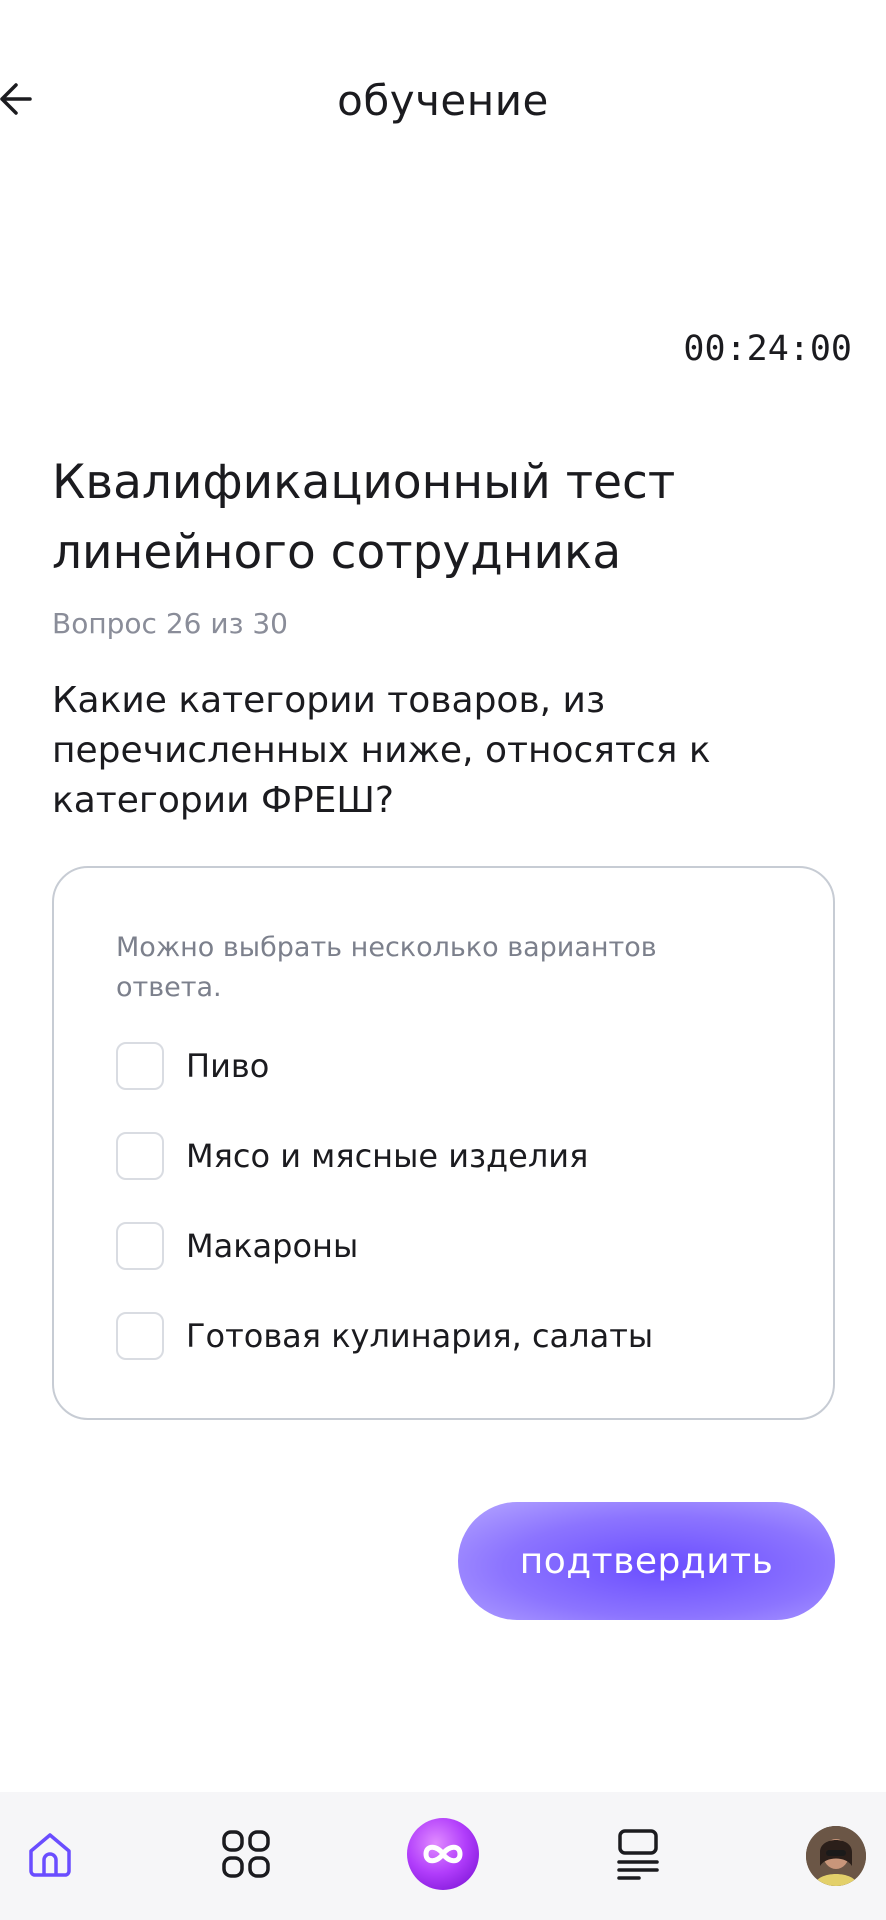 The height and width of the screenshot is (1920, 886). What do you see at coordinates (228, 1066) in the screenshot?
I see `answer-option-label: Пиво` at bounding box center [228, 1066].